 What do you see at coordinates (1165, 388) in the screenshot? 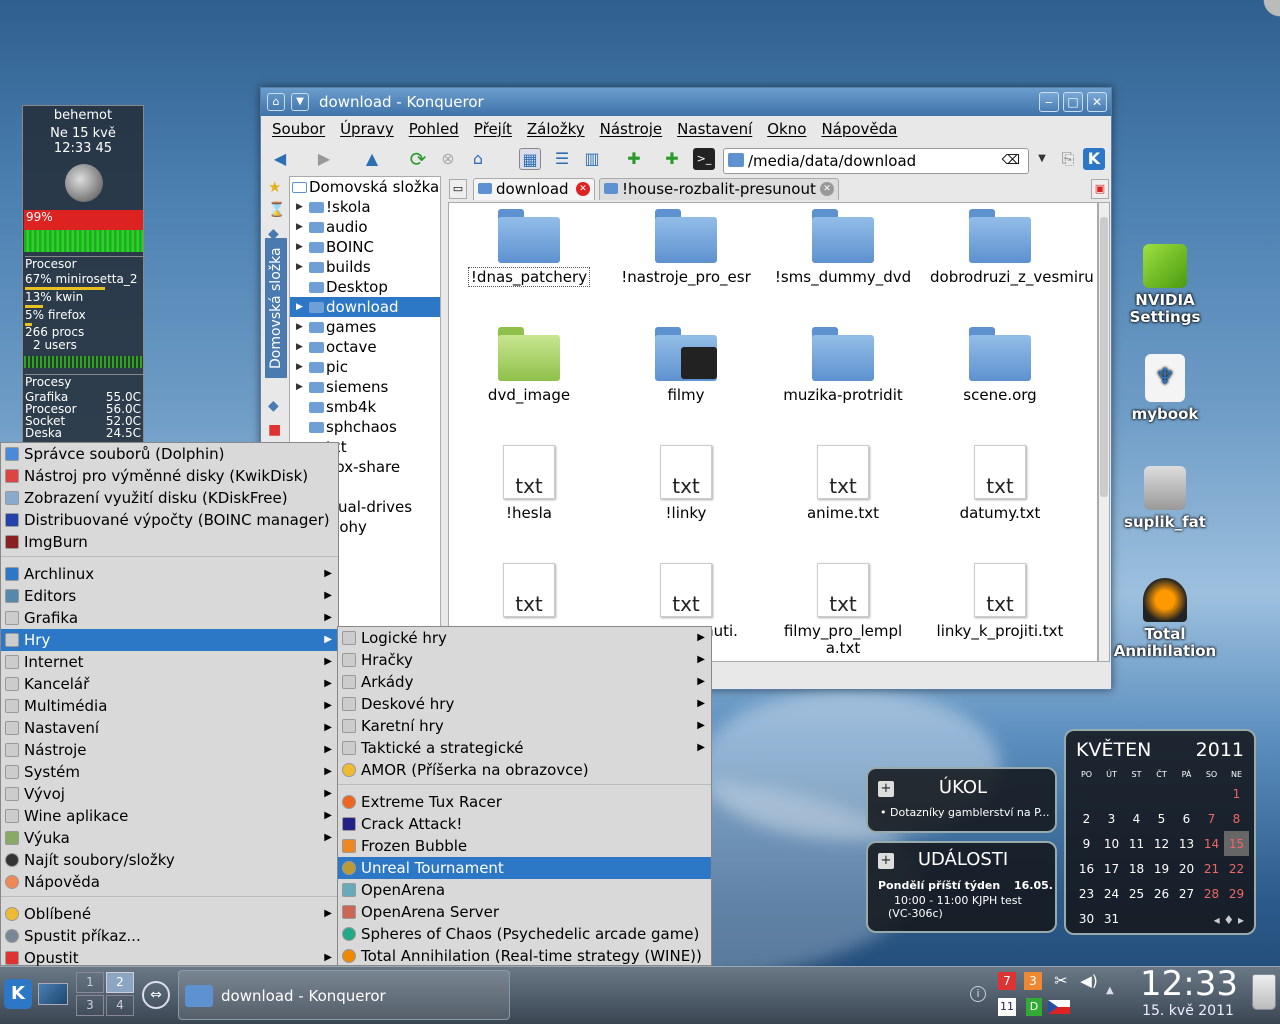
I see `desktop-icon-mybook: ♆ mybook` at bounding box center [1165, 388].